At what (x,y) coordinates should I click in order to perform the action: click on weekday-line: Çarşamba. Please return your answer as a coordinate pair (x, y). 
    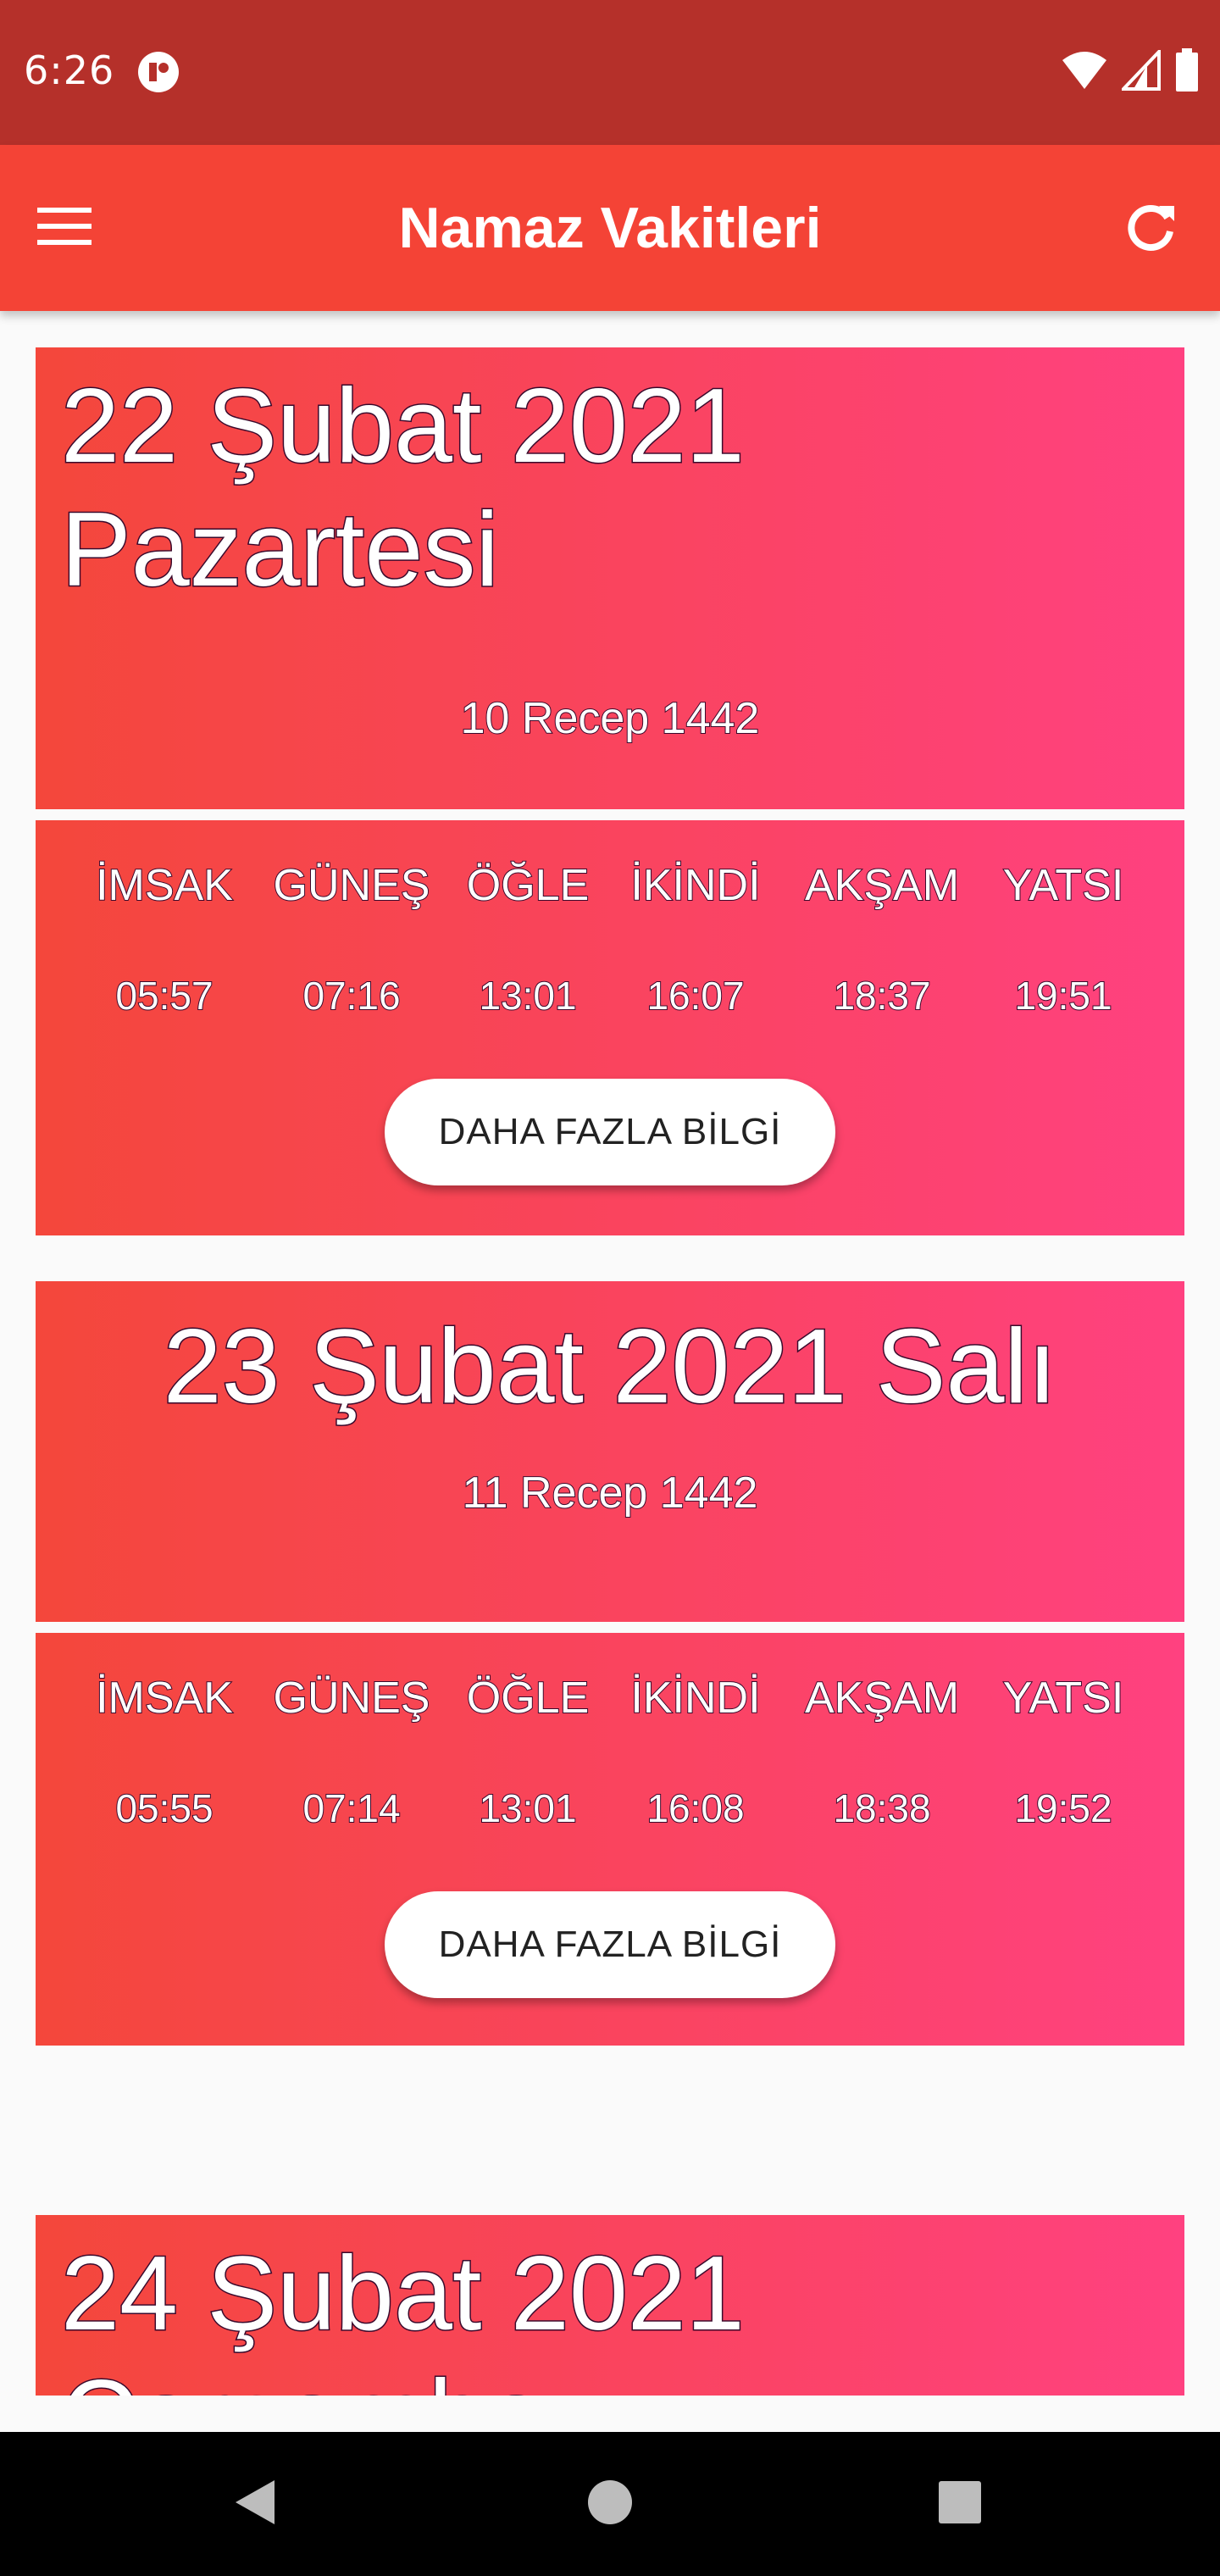
    Looking at the image, I should click on (402, 2376).